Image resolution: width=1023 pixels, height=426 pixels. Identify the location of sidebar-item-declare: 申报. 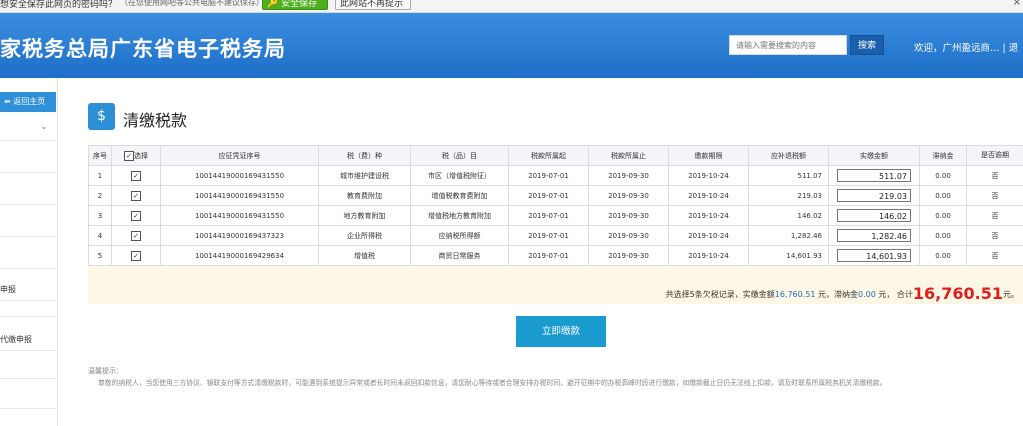
(8, 289).